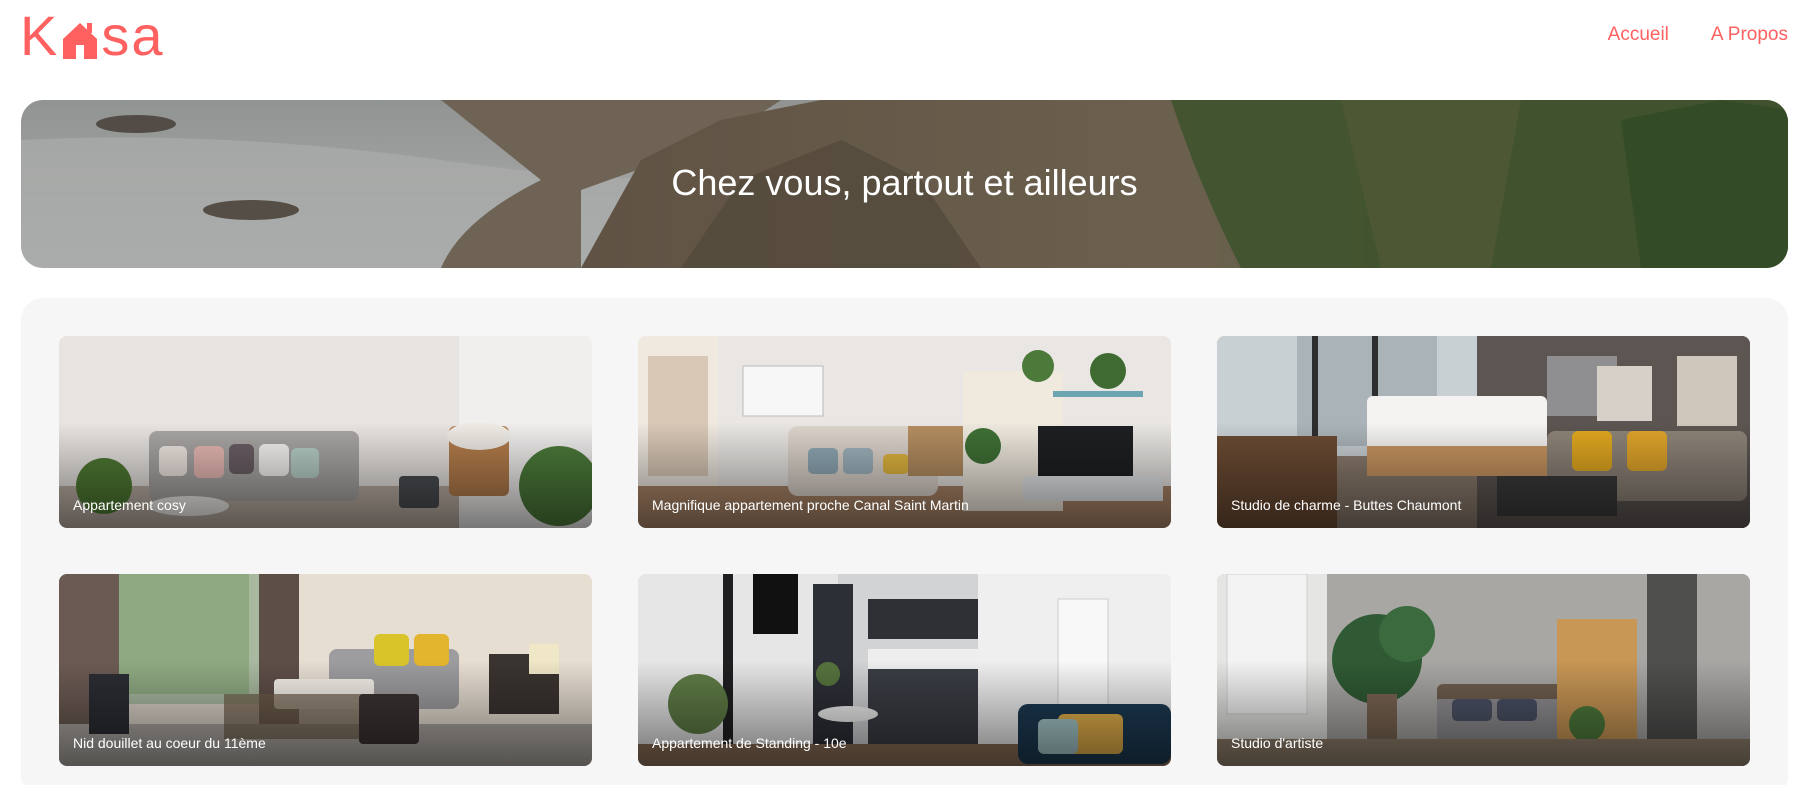  Describe the element at coordinates (904, 45) in the screenshot. I see `site-header: K sa Accueil A Propos` at that location.